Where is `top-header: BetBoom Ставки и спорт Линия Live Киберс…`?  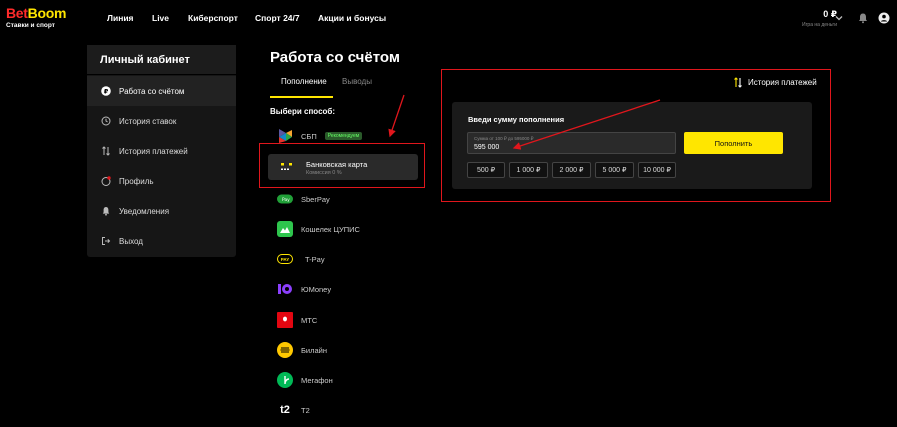 top-header: BetBoom Ставки и спорт Линия Live Киберс… is located at coordinates (448, 19).